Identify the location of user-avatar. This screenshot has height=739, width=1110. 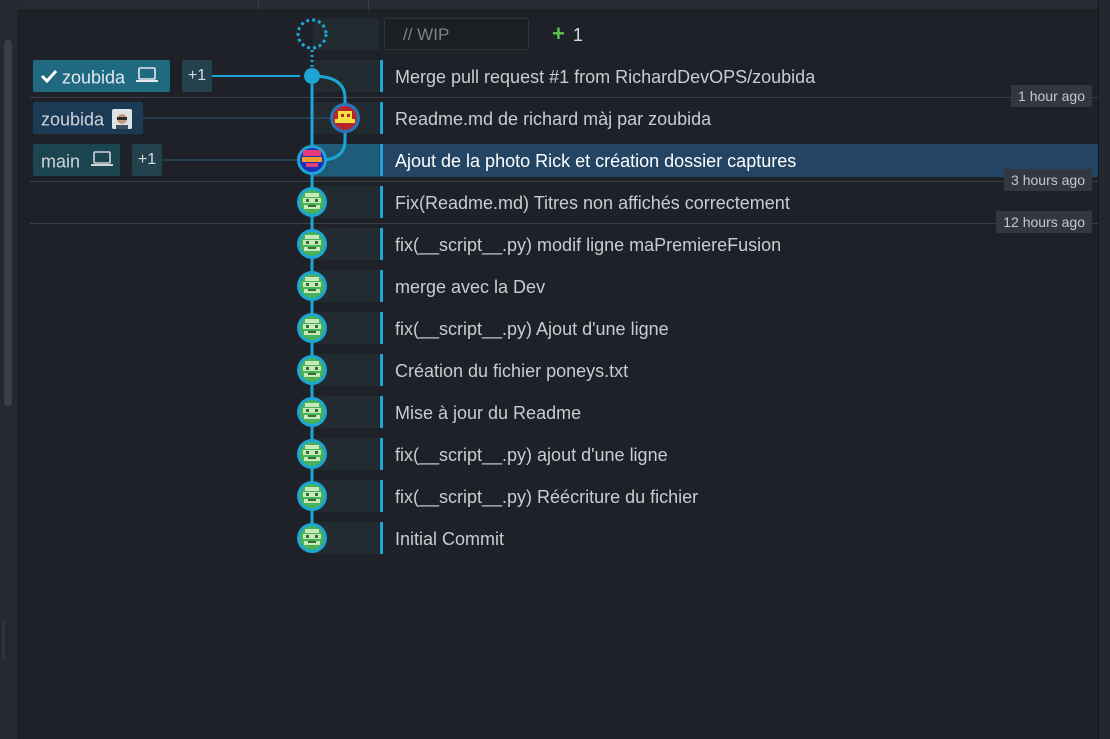
(122, 119).